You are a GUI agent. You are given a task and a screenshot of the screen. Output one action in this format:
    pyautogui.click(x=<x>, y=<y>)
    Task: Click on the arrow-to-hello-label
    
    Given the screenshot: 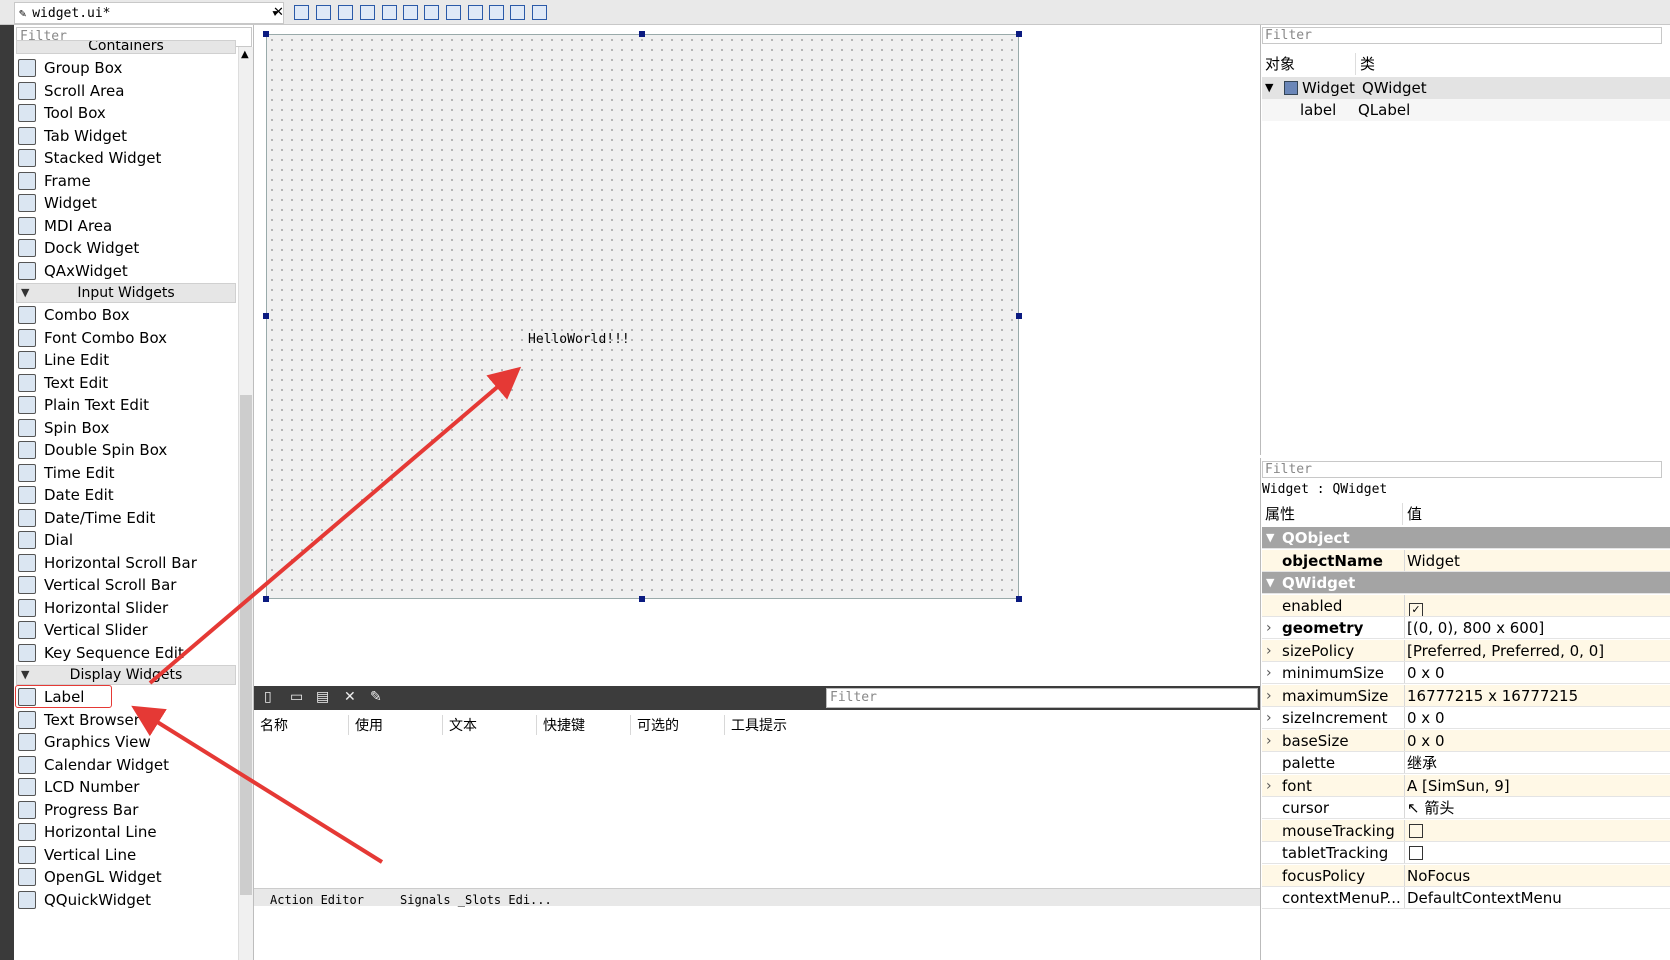 What is the action you would take?
    pyautogui.click(x=335, y=525)
    